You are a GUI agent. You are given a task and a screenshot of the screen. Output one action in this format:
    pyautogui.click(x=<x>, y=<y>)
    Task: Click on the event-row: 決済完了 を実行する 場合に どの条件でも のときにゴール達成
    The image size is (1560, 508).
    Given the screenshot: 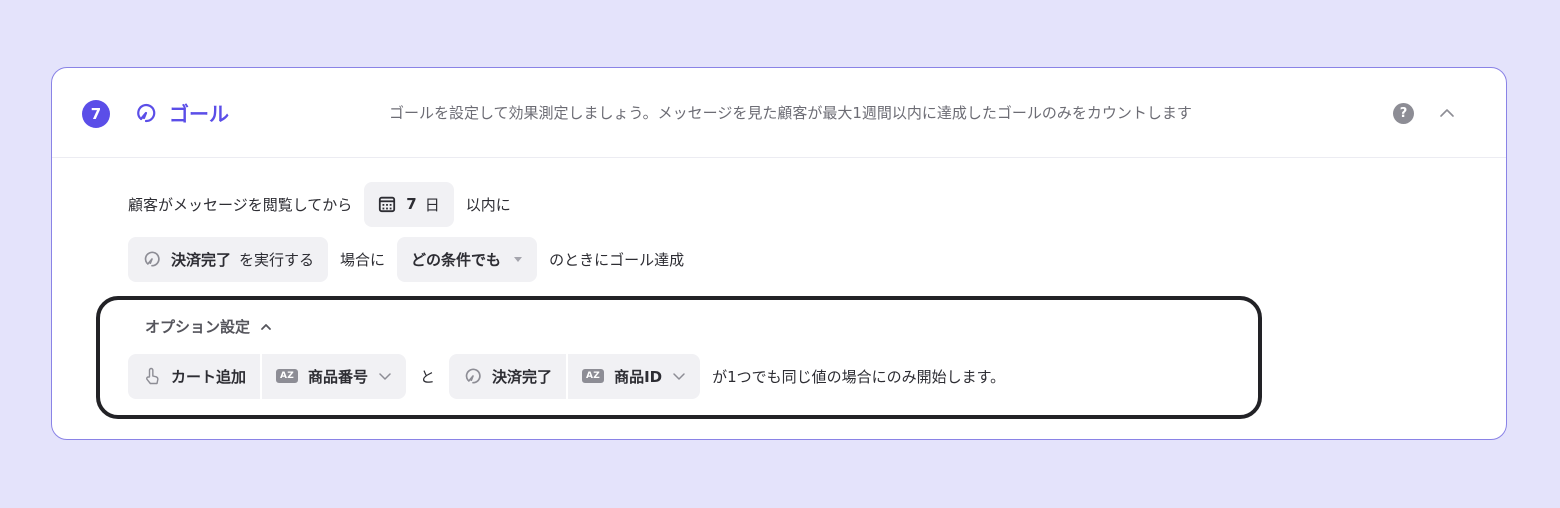 What is the action you would take?
    pyautogui.click(x=406, y=259)
    